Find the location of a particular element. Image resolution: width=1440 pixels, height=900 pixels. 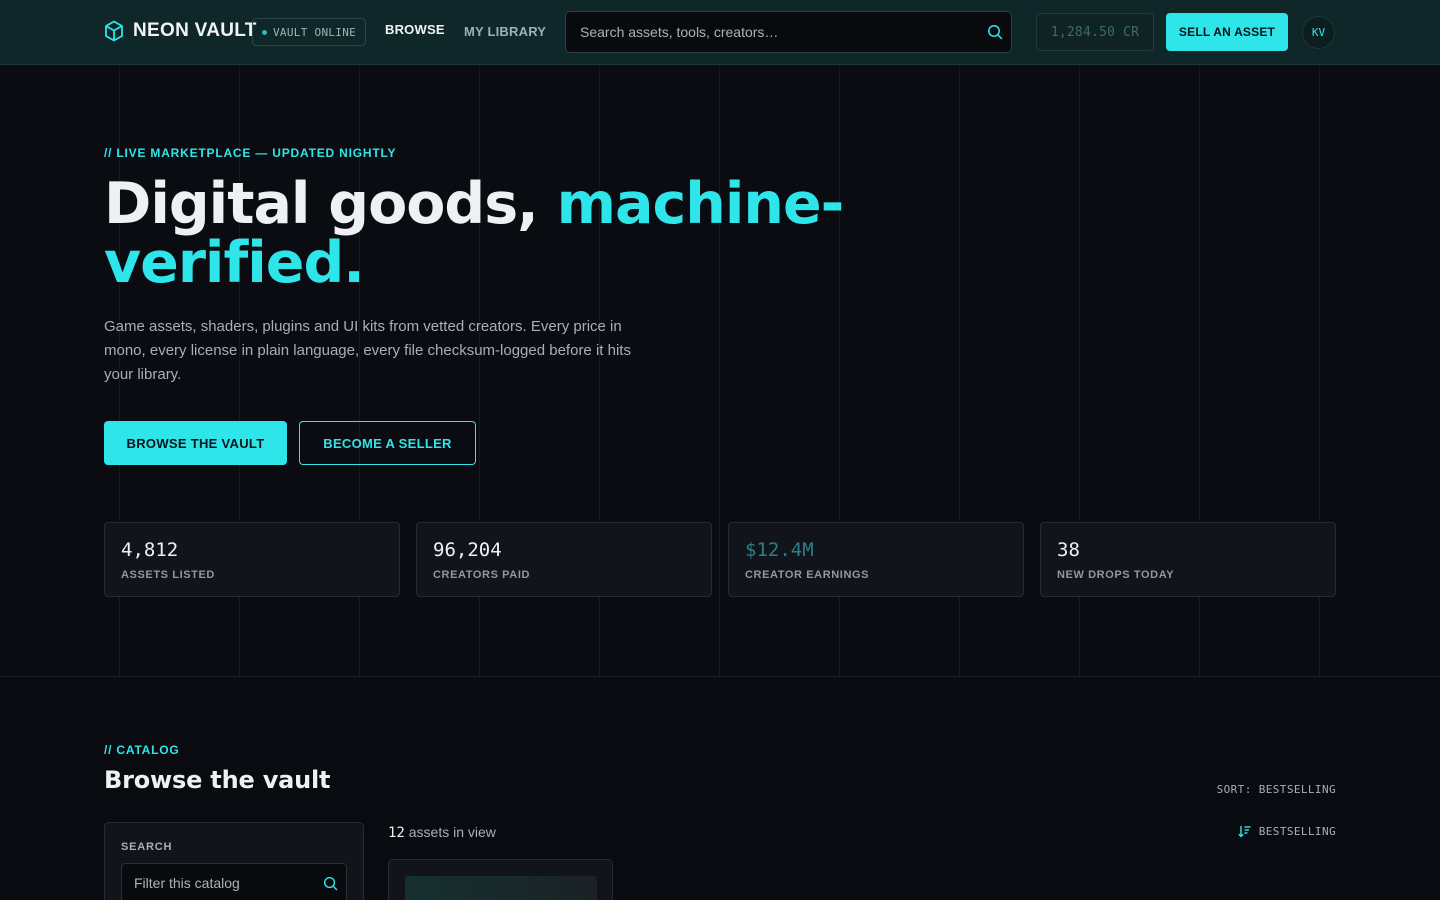

sort-dropdown-button: BESTSELLING is located at coordinates (1287, 831).